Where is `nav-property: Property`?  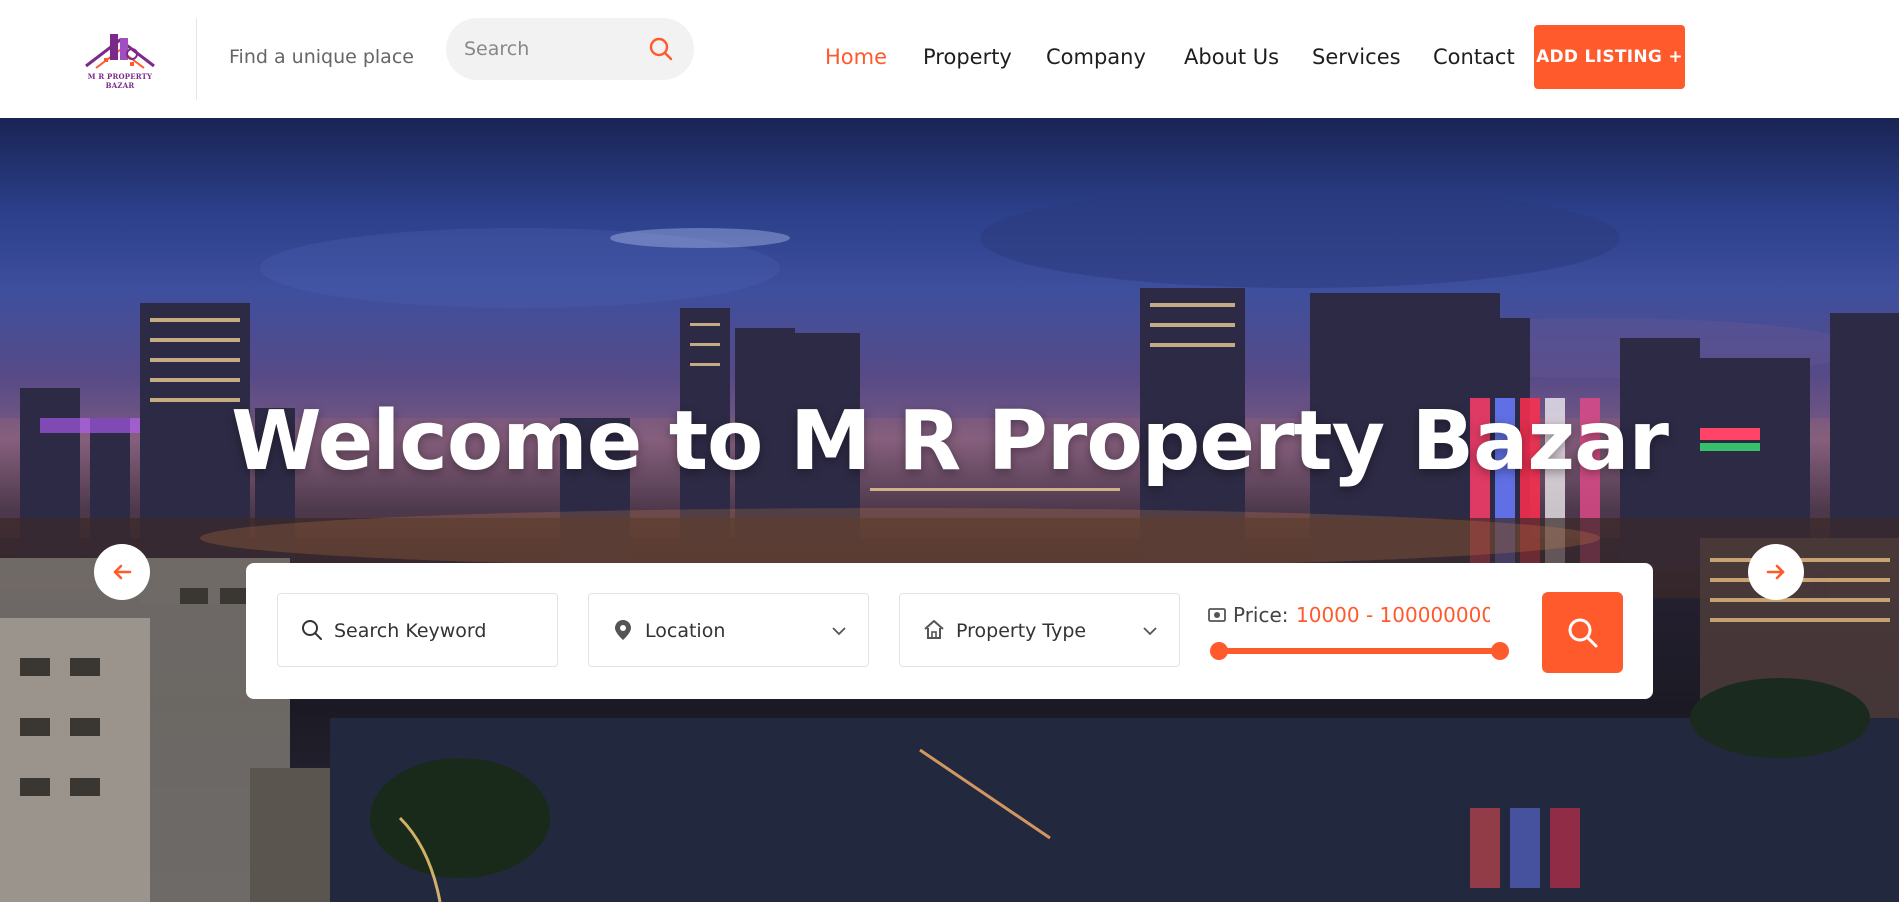 nav-property: Property is located at coordinates (967, 57).